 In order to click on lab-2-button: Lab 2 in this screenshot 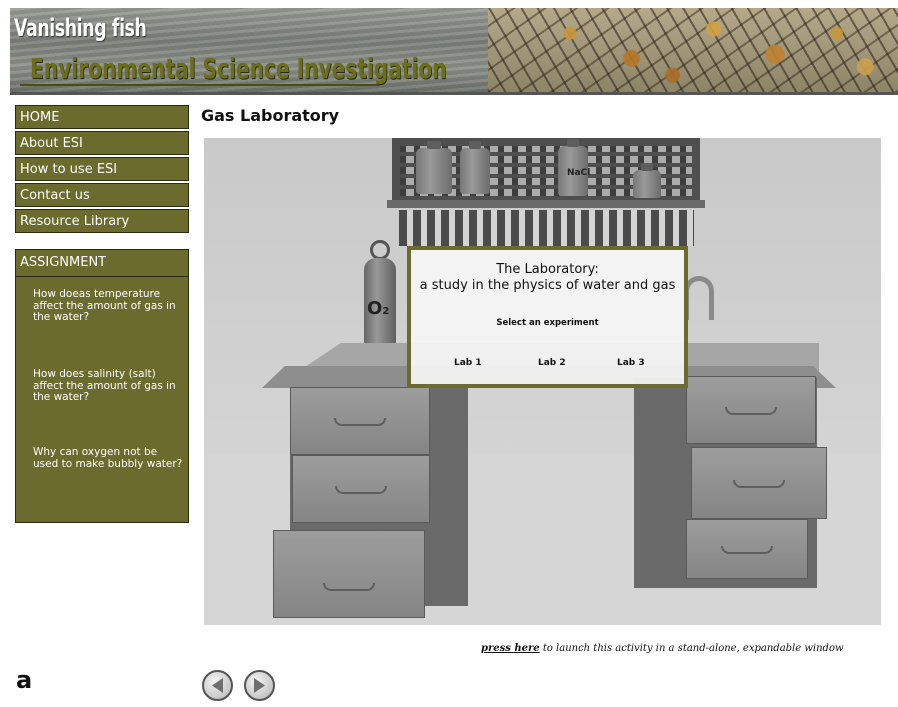, I will do `click(552, 363)`.